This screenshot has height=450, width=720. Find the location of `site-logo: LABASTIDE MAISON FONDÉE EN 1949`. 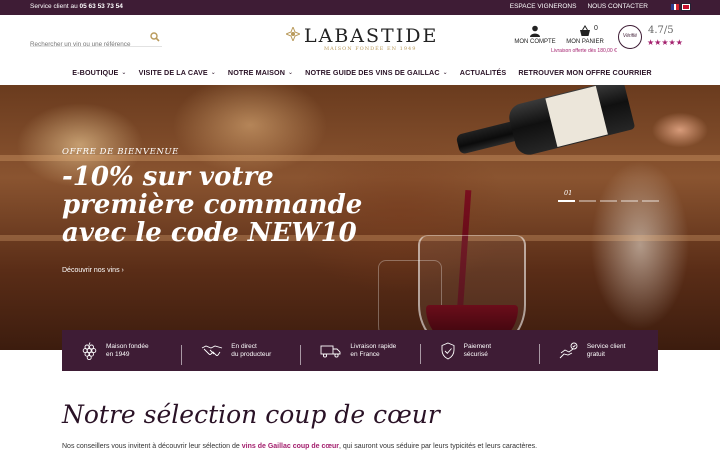

site-logo: LABASTIDE MAISON FONDÉE EN 1949 is located at coordinates (361, 40).